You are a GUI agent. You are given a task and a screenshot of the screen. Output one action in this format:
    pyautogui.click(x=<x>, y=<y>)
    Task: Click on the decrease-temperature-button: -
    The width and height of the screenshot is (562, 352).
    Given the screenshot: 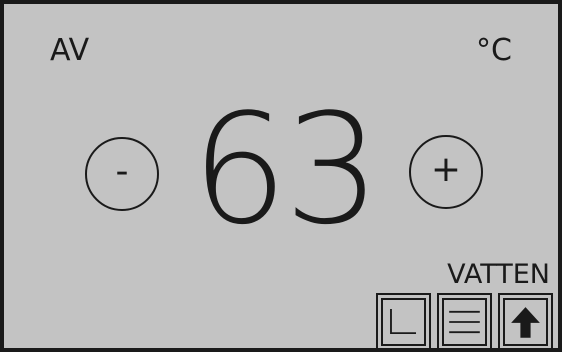 What is the action you would take?
    pyautogui.click(x=122, y=174)
    